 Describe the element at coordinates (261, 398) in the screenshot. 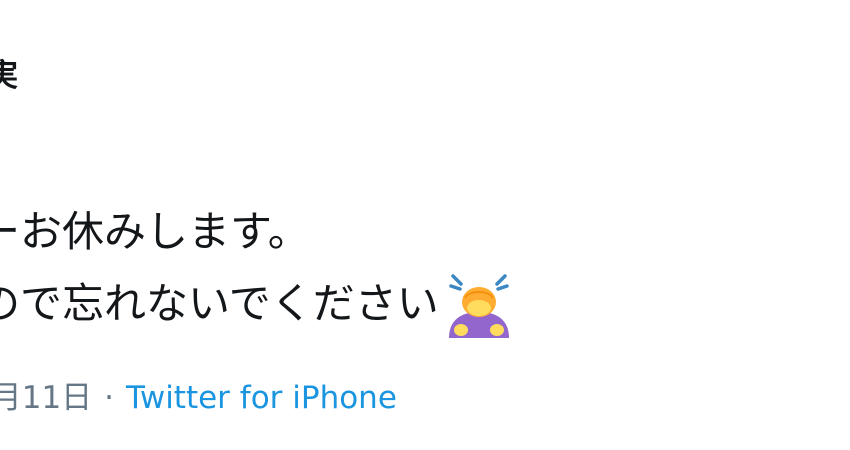

I see `tweet-source-link: Twitter for iPhone` at that location.